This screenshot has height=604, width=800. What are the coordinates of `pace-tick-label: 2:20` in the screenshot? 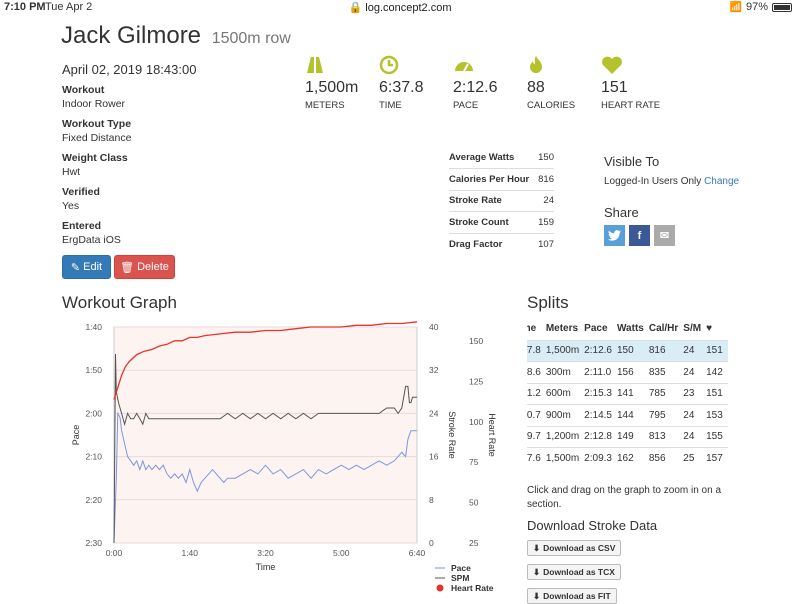 It's located at (93, 500).